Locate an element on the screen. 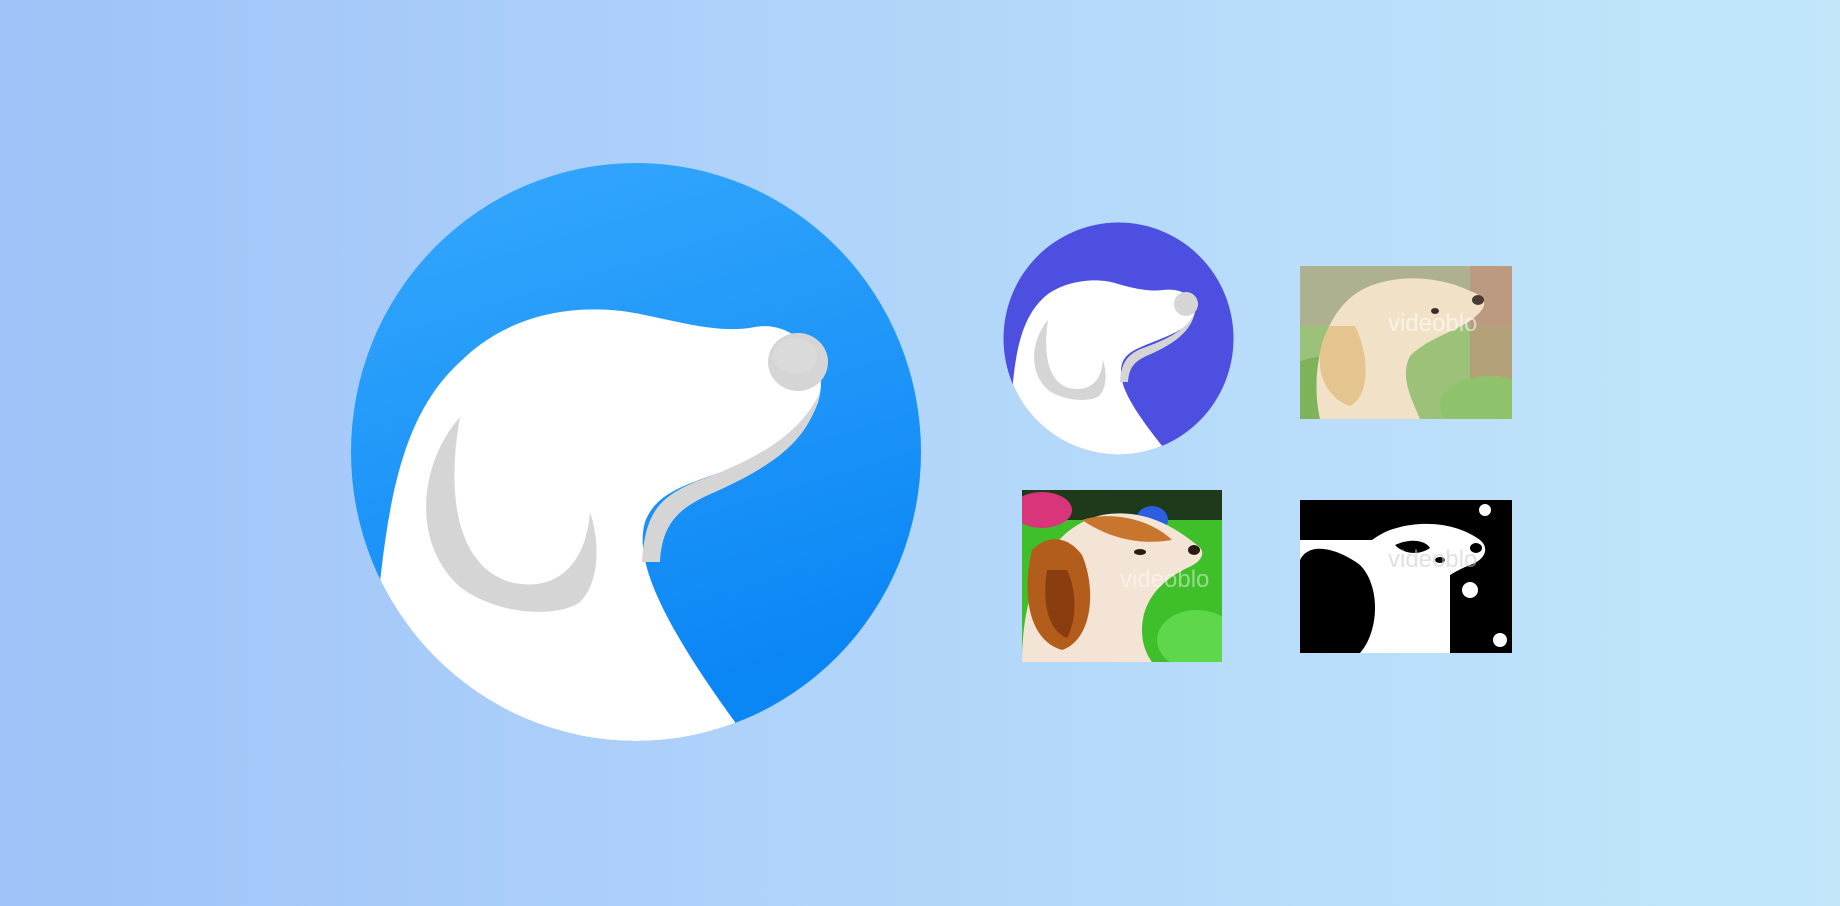  dog-nose is located at coordinates (1186, 304).